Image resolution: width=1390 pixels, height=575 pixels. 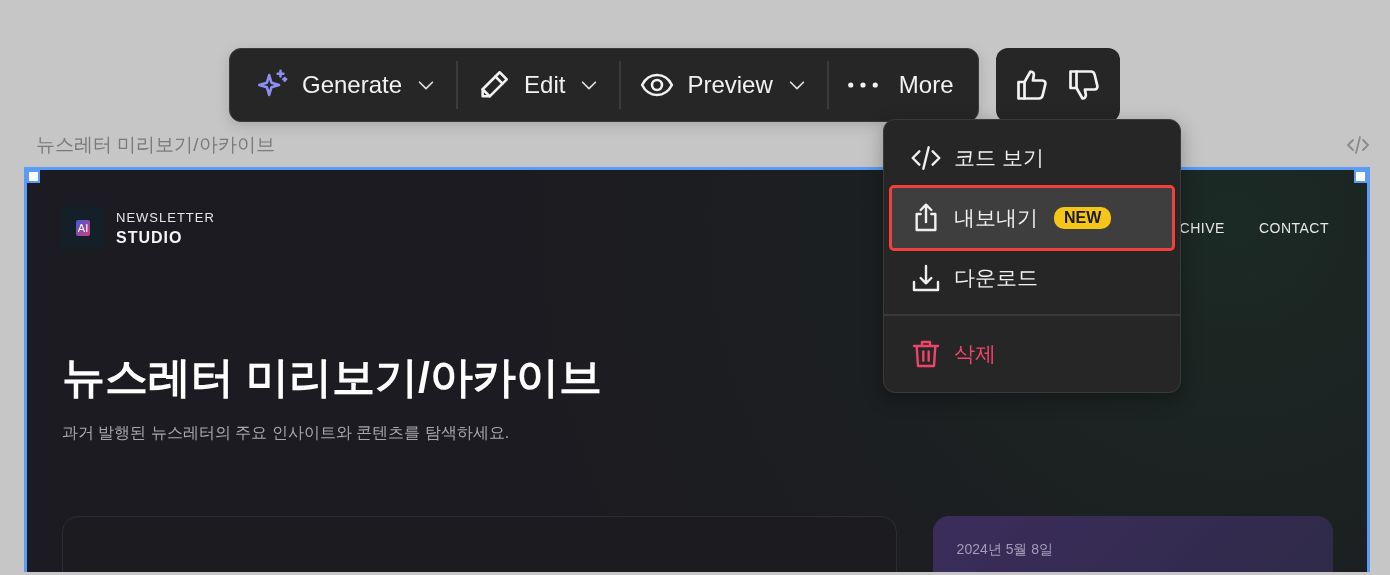 I want to click on frame-label: 뉴스레터 미리보기/아카이브, so click(x=155, y=145).